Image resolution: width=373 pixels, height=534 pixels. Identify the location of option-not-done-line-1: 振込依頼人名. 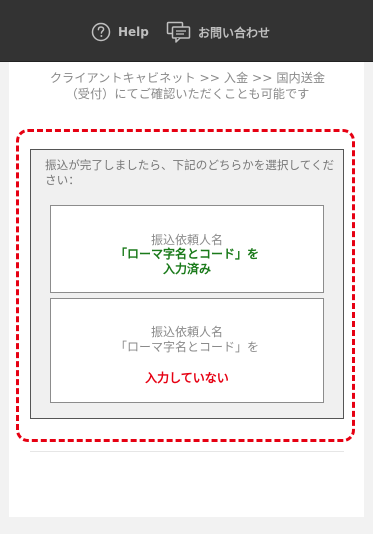
(186, 332).